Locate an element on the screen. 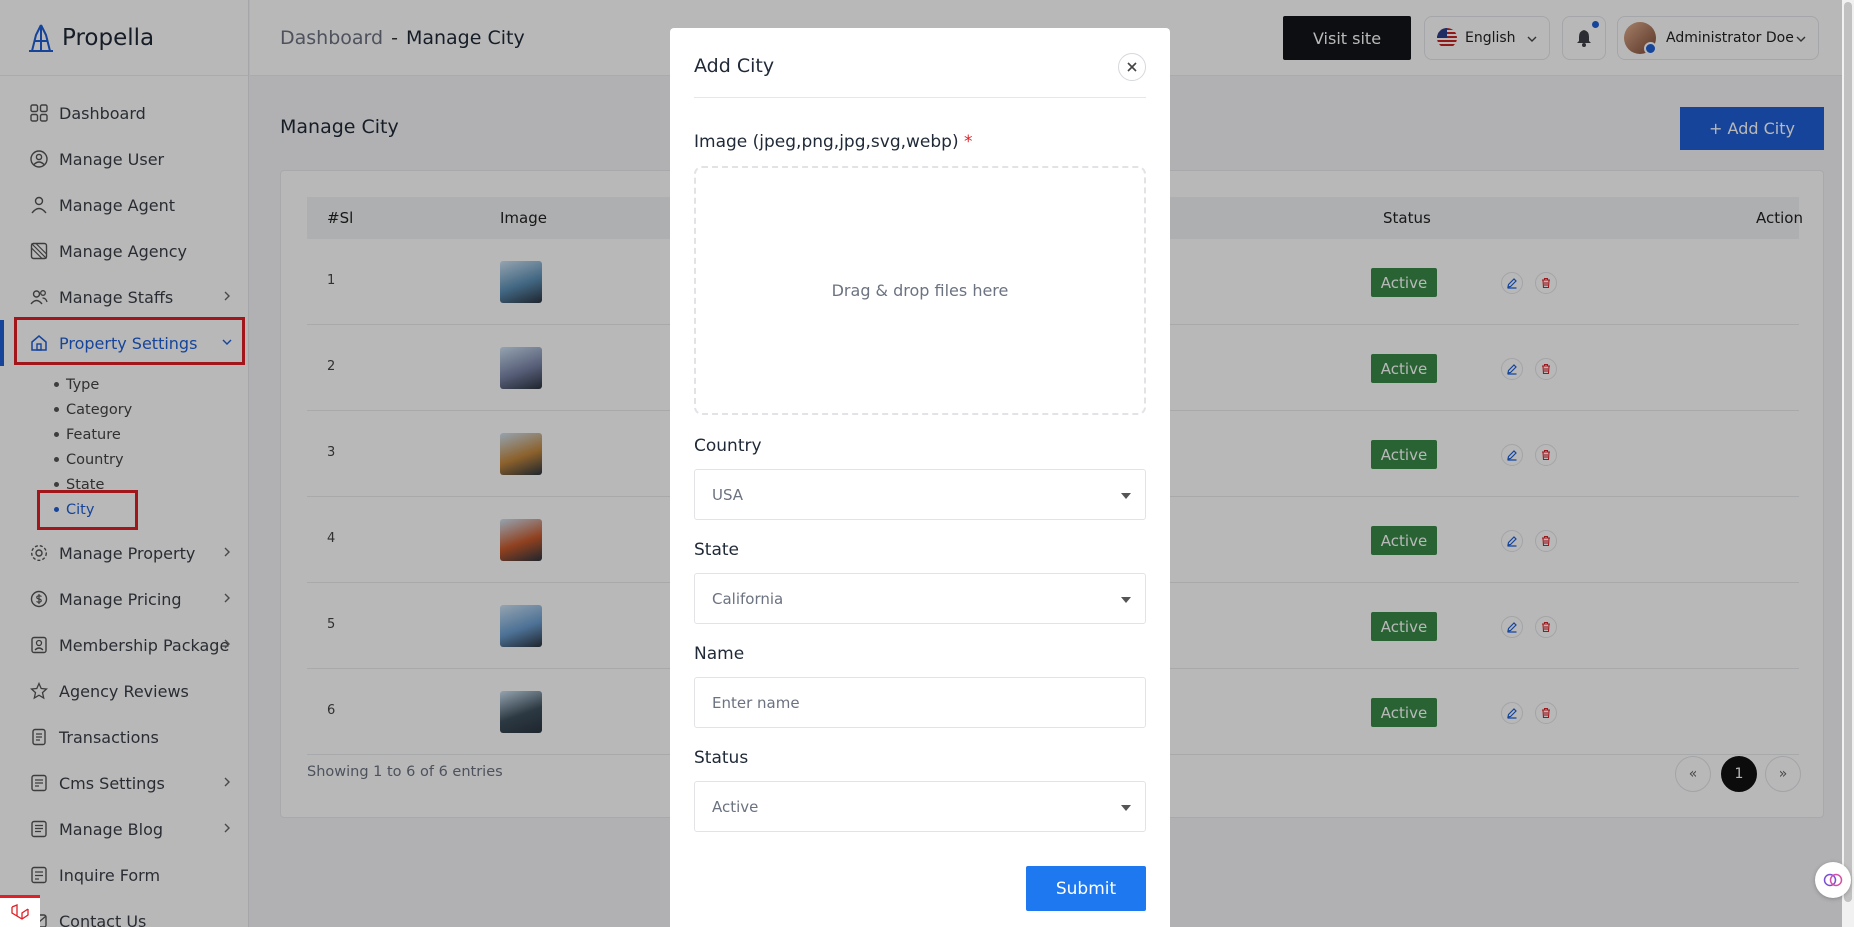 The height and width of the screenshot is (927, 1854). close-button is located at coordinates (1132, 67).